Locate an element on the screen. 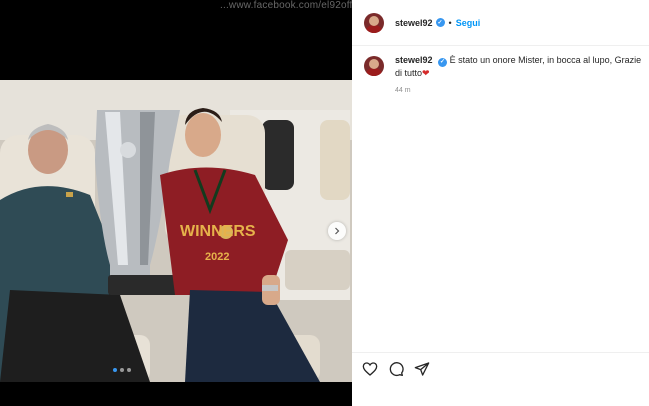  post-actions is located at coordinates (396, 369).